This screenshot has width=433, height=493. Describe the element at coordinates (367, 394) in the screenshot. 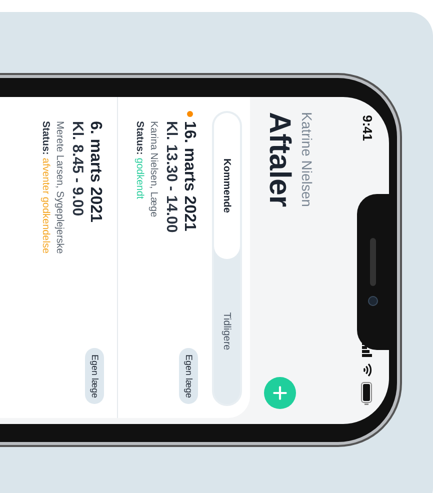

I see `battery-icon` at that location.